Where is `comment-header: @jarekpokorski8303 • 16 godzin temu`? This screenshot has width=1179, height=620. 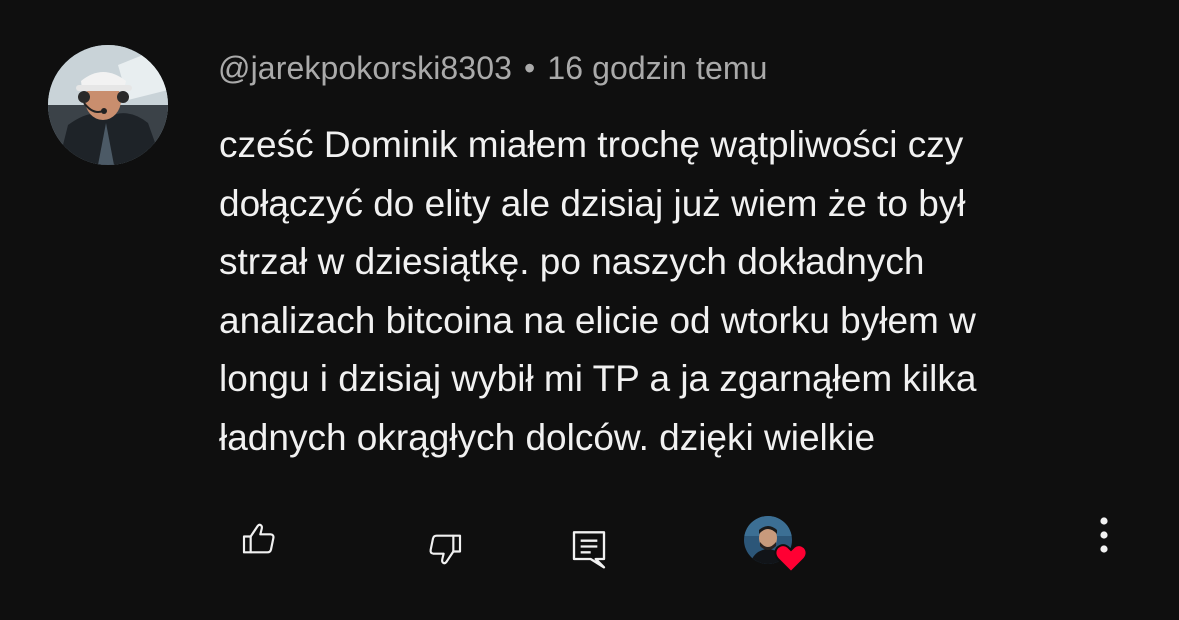
comment-header: @jarekpokorski8303 • 16 godzin temu is located at coordinates (493, 68).